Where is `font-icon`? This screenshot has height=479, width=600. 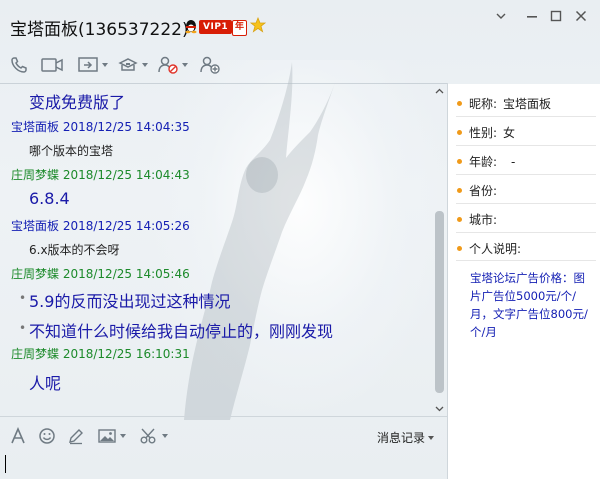
font-icon is located at coordinates (18, 435).